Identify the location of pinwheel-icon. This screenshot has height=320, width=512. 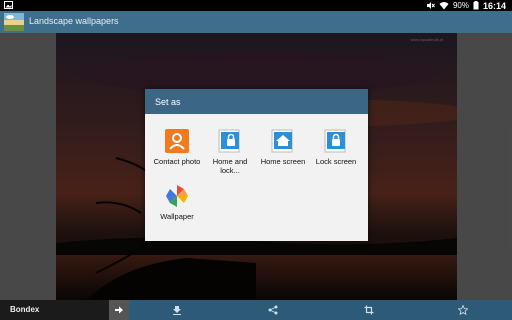
(177, 196).